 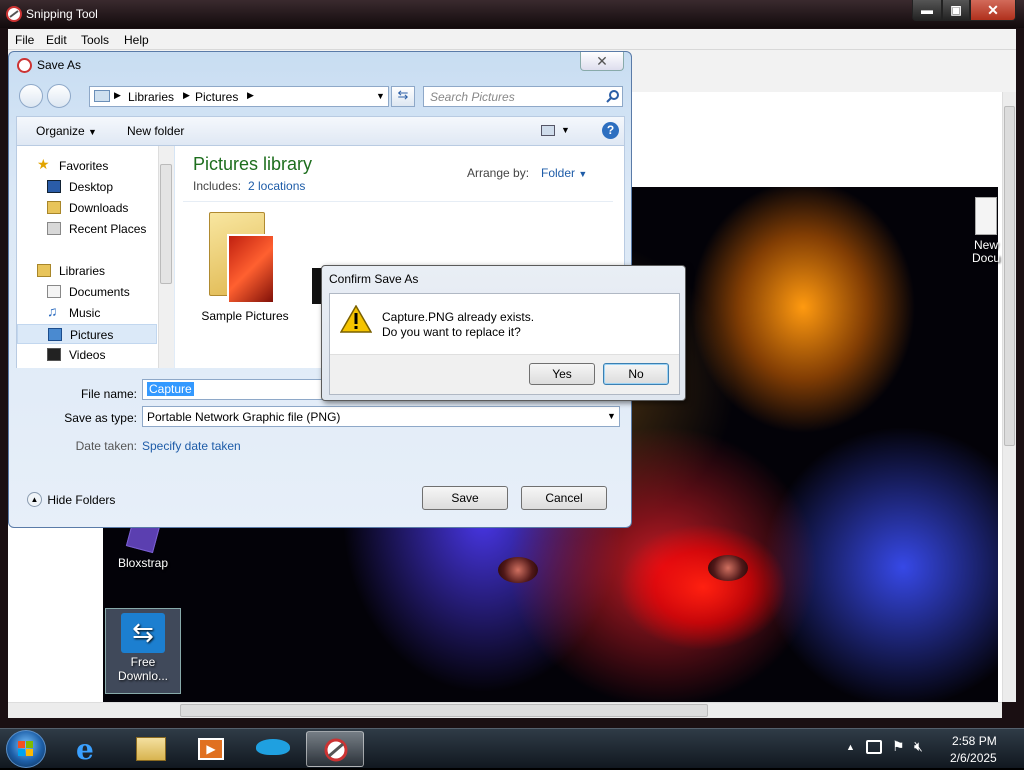 I want to click on desktop-icon-label: Bloxstrap, so click(x=143, y=563).